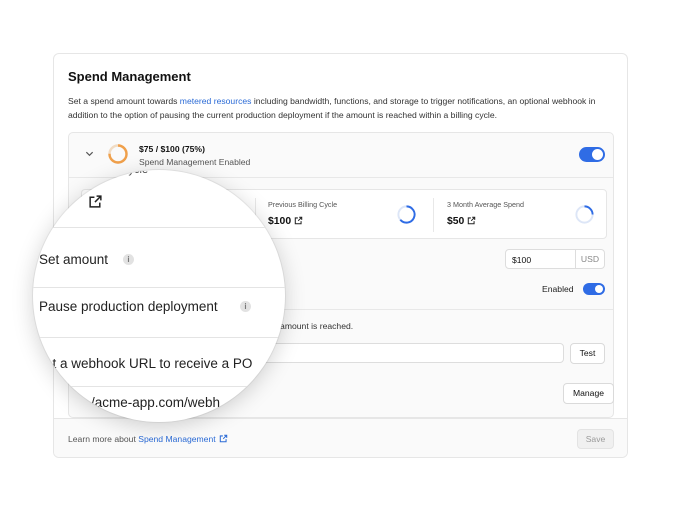 Image resolution: width=680 pixels, height=512 pixels. I want to click on learn-more-prefix: Learn more about, so click(103, 439).